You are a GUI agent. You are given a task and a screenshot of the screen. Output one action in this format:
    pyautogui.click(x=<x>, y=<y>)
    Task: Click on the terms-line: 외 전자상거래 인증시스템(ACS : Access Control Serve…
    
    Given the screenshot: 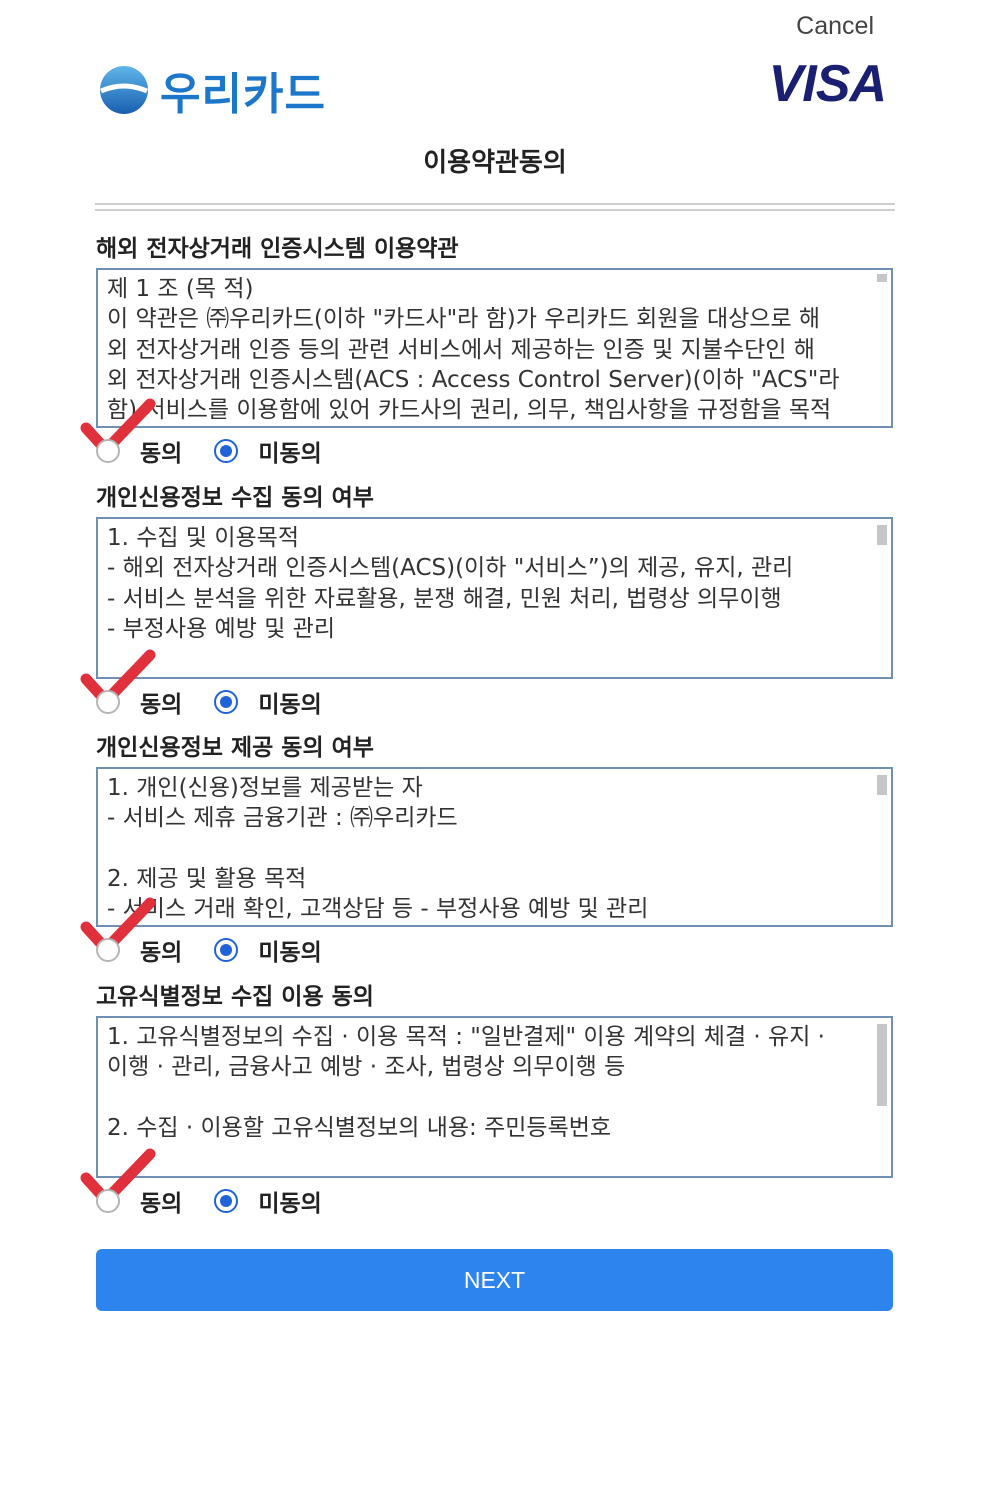 What is the action you would take?
    pyautogui.click(x=473, y=379)
    